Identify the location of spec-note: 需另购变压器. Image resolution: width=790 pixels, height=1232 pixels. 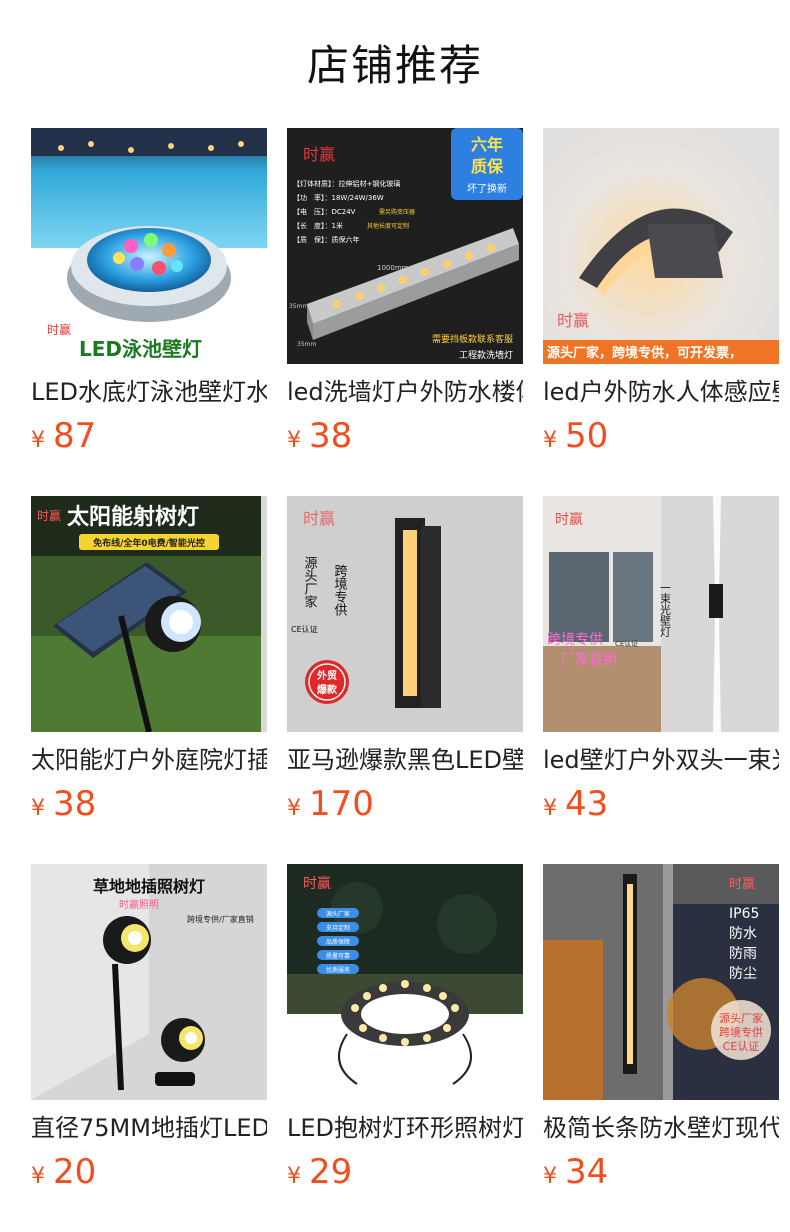
(397, 212).